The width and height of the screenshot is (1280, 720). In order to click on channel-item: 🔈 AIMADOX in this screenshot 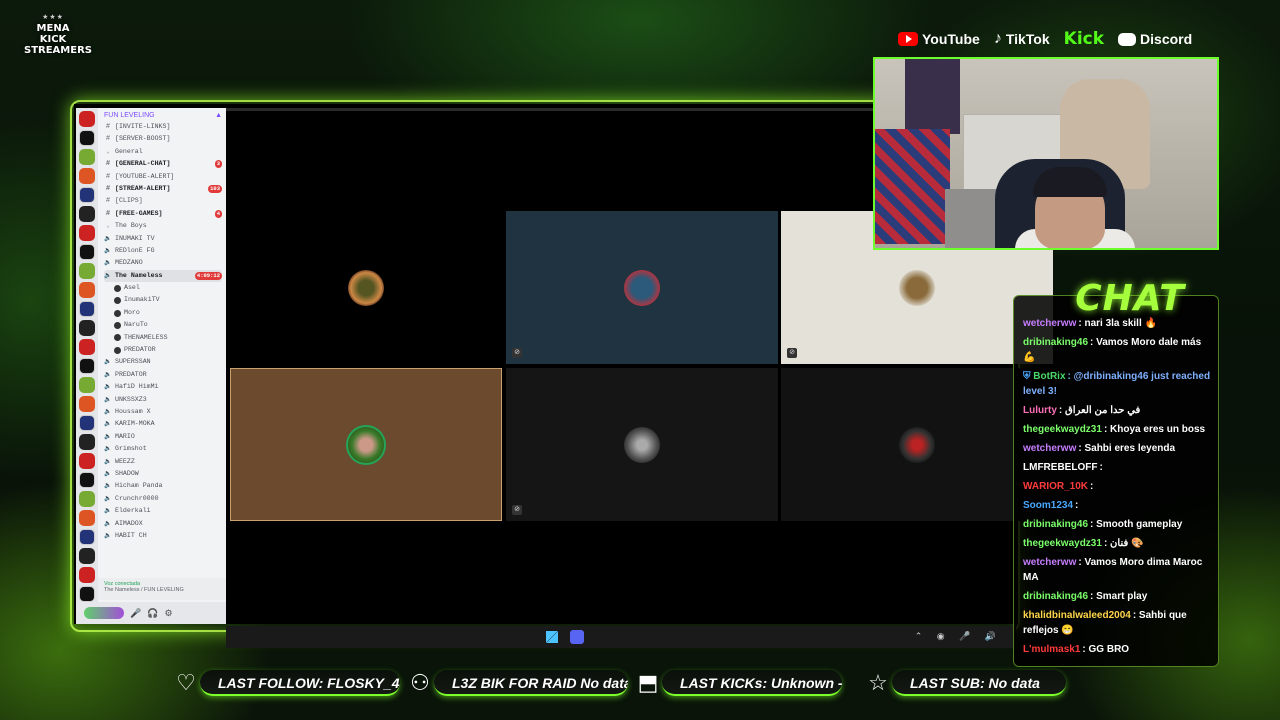, I will do `click(163, 524)`.